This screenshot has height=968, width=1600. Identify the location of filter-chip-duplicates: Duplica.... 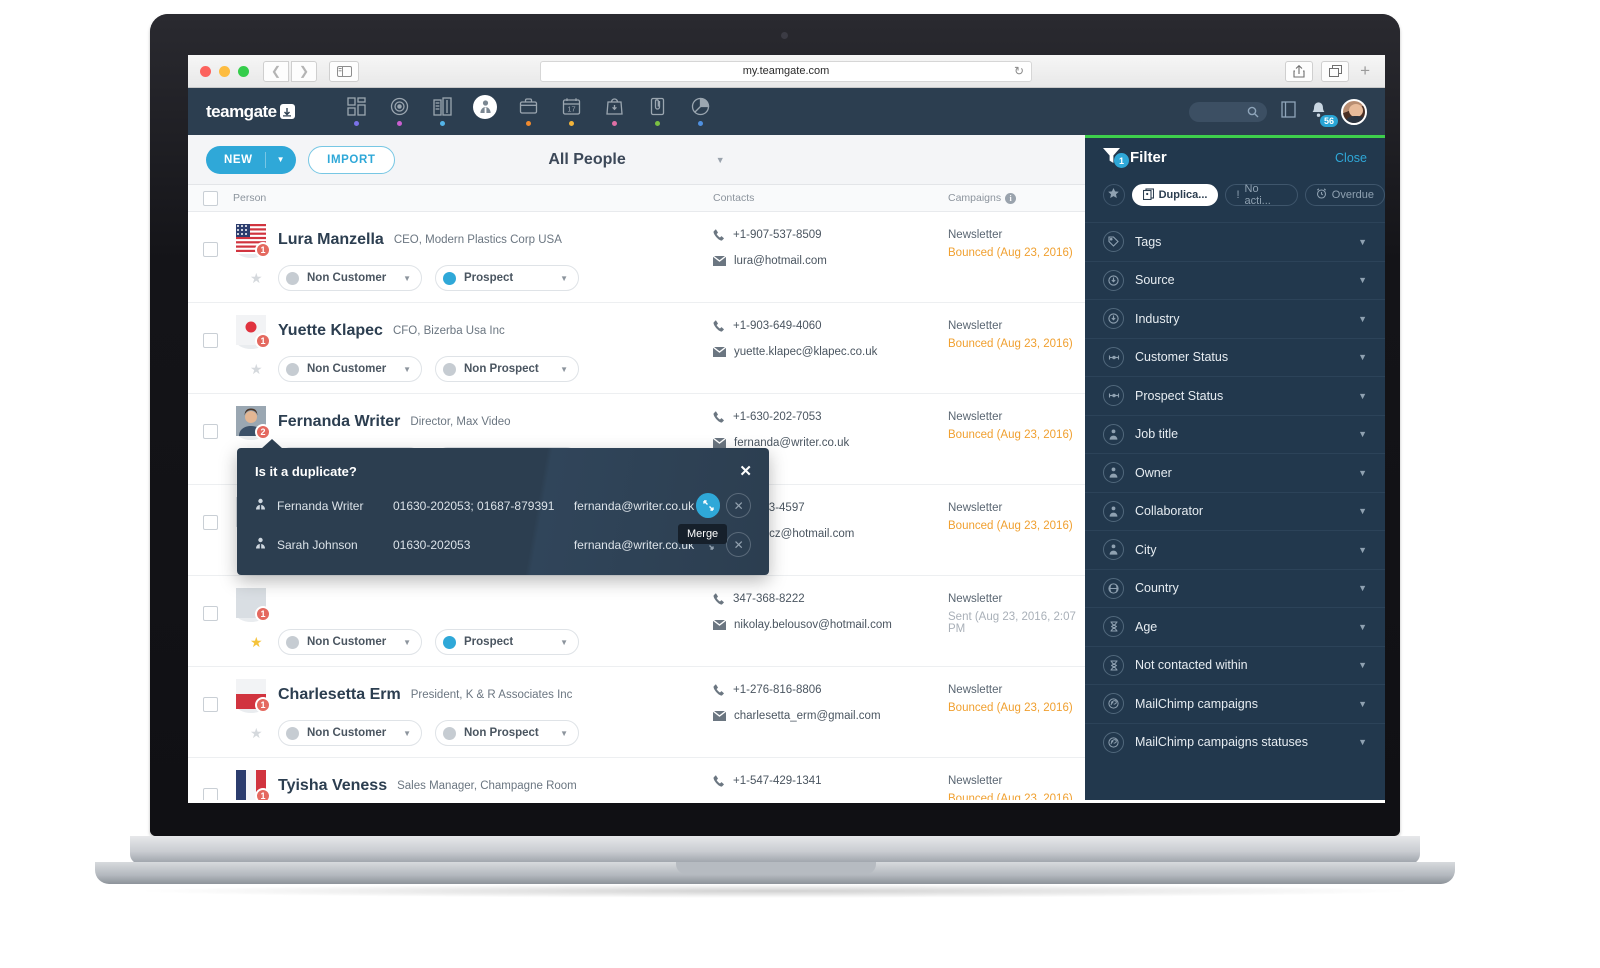
(1175, 195).